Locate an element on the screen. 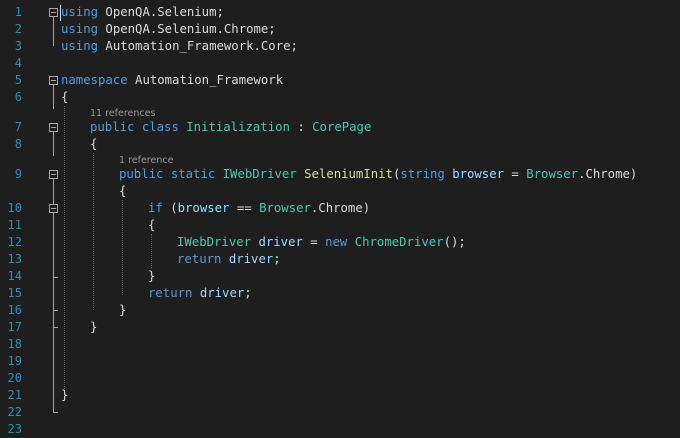  line-number: 12 is located at coordinates (14, 242).